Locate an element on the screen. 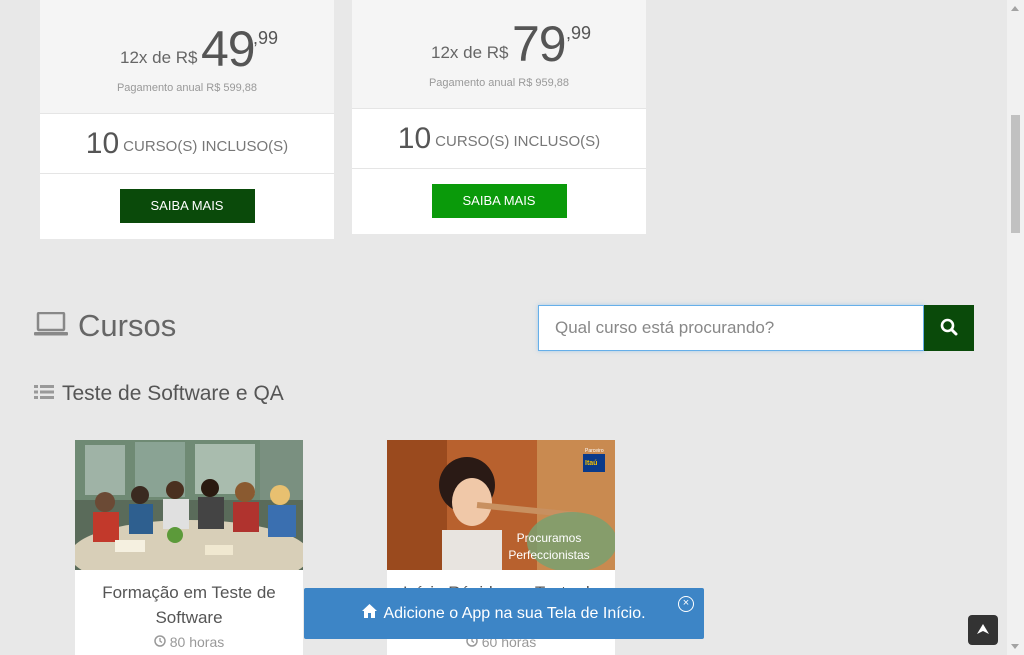 This screenshot has height=655, width=1024. close-icon: × is located at coordinates (686, 604).